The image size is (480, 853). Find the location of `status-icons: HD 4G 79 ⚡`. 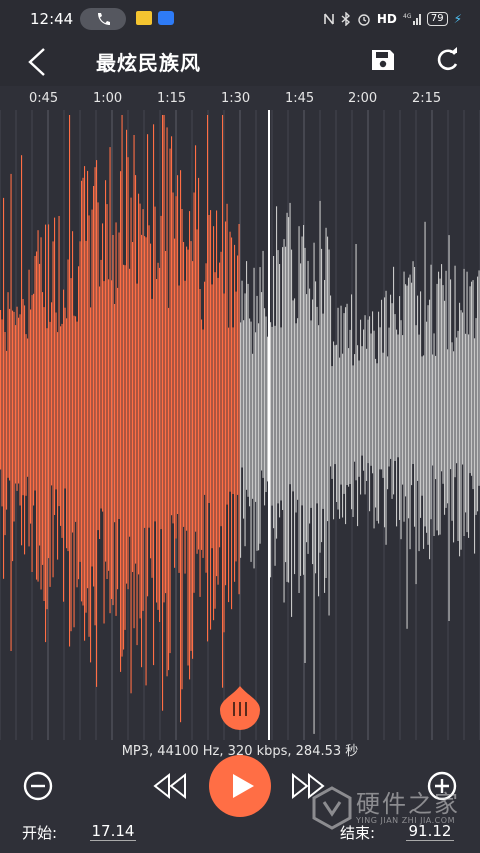

status-icons: HD 4G 79 ⚡ is located at coordinates (392, 19).